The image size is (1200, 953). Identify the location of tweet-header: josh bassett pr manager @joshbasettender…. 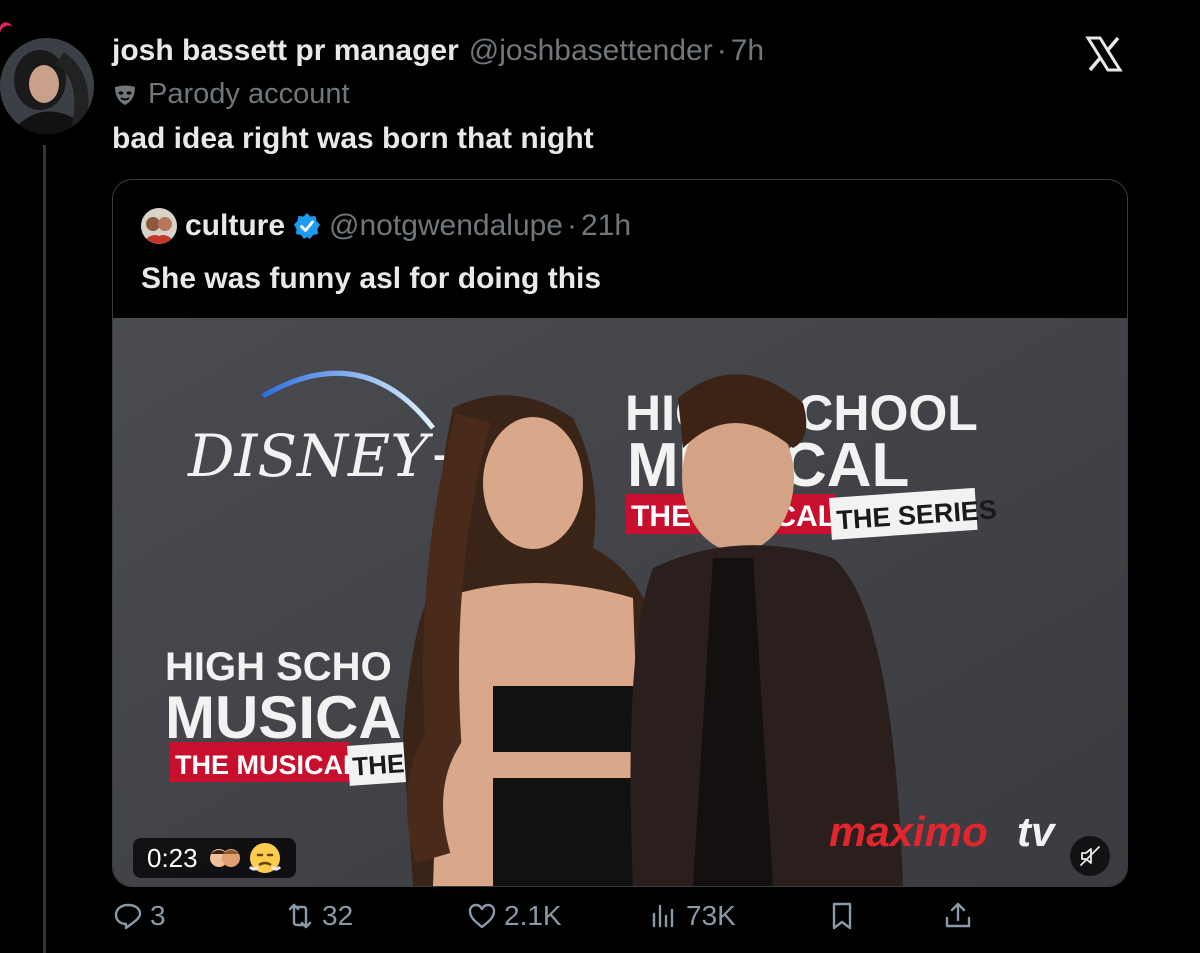
(438, 51).